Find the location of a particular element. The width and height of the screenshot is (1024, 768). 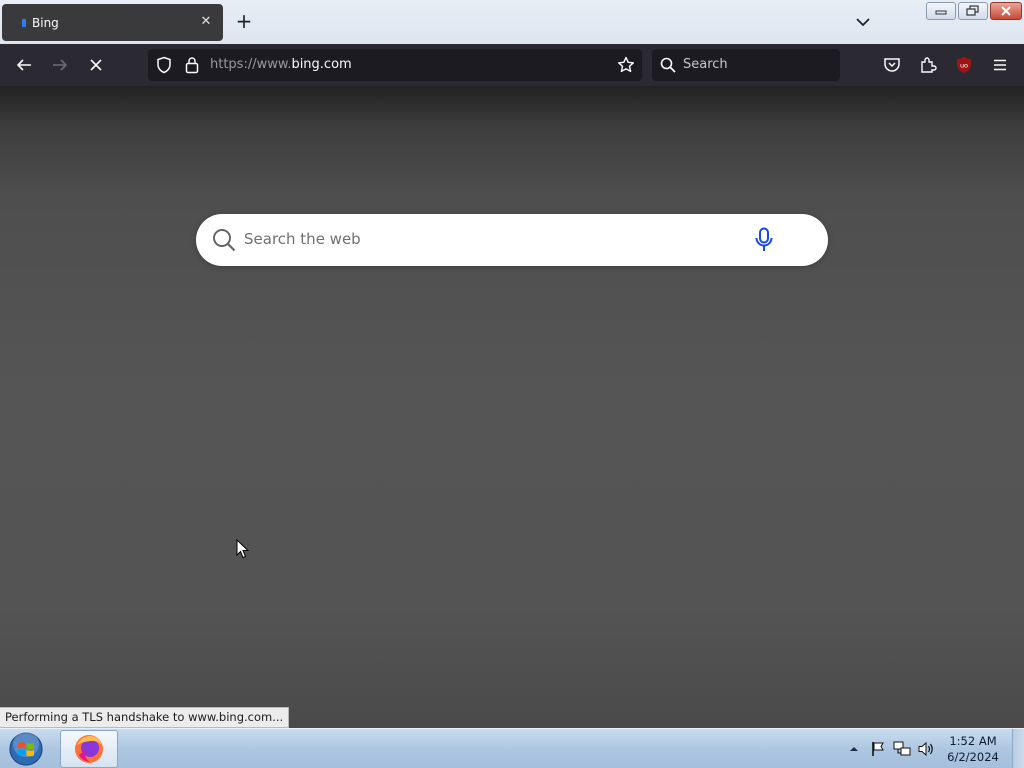

windows-taskbar: 1:52 AM 6/2/2024 is located at coordinates (512, 748).